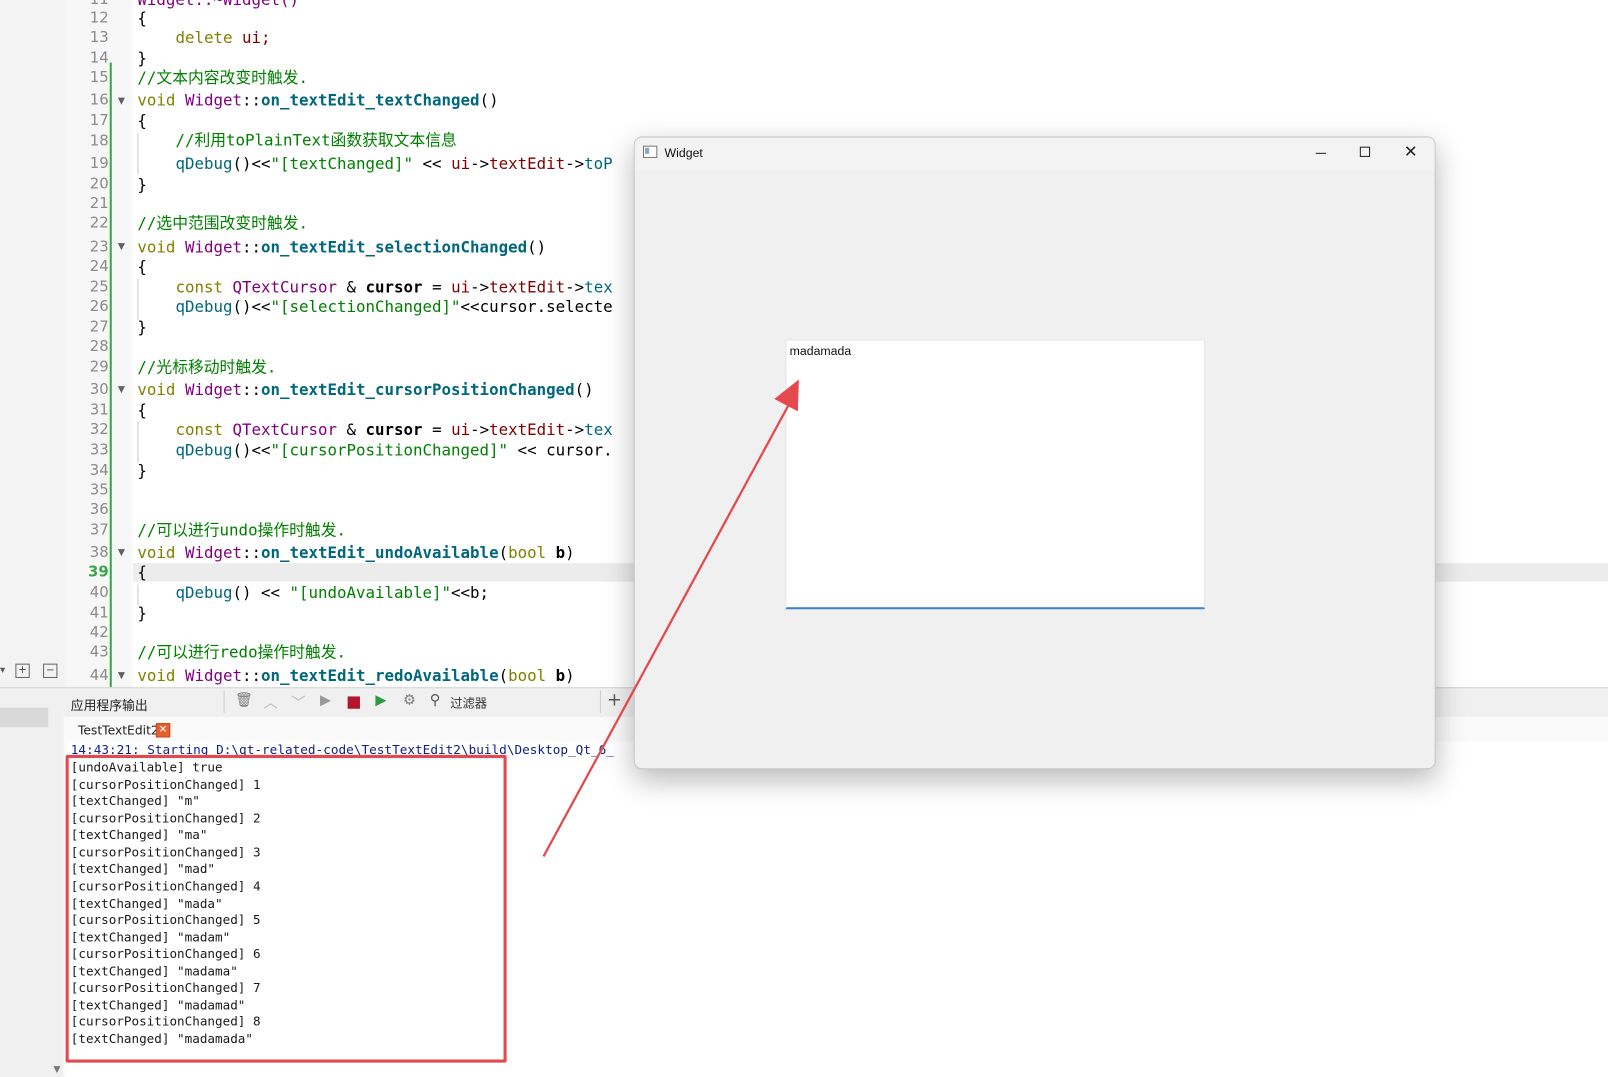 This screenshot has width=1608, height=1077. What do you see at coordinates (666, 630) in the screenshot?
I see `arrow-line` at bounding box center [666, 630].